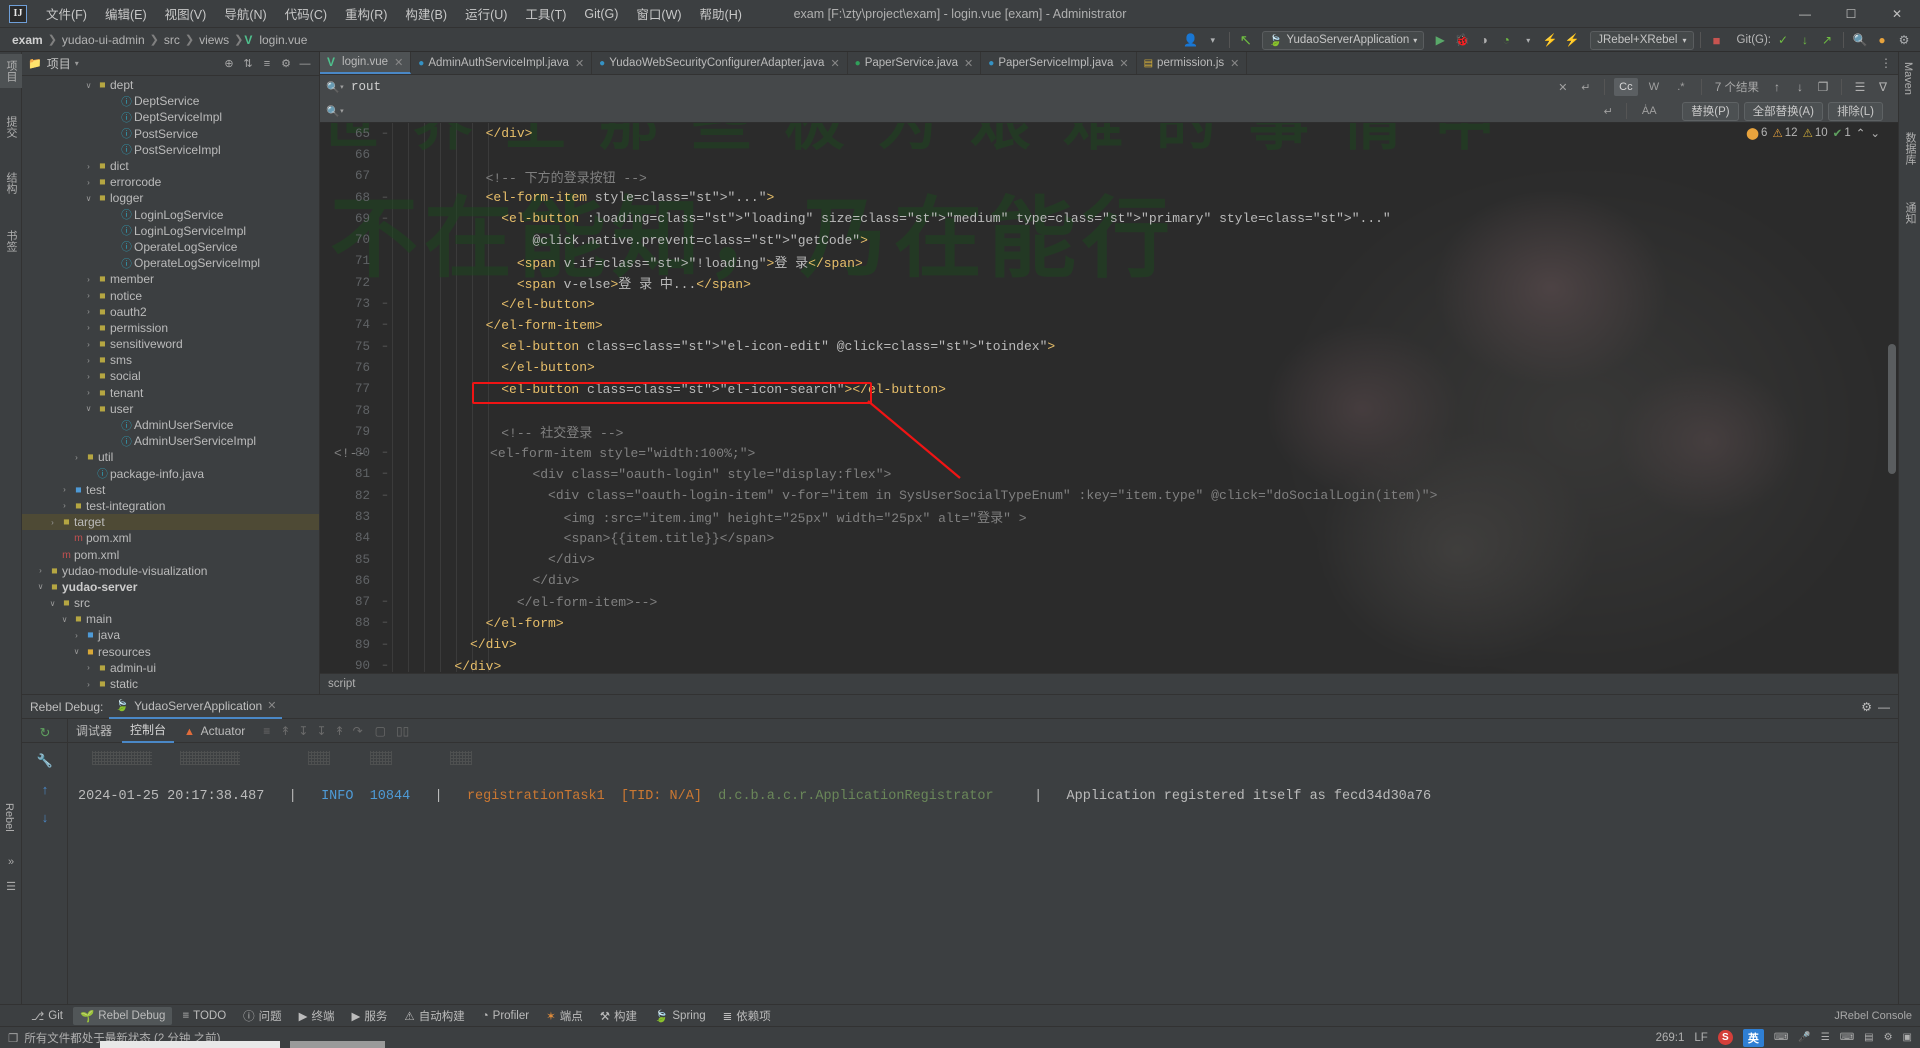 The width and height of the screenshot is (1920, 1048). Describe the element at coordinates (1109, 176) in the screenshot. I see `code-line: 67 <!-- 下方的登录按钮 -->` at that location.